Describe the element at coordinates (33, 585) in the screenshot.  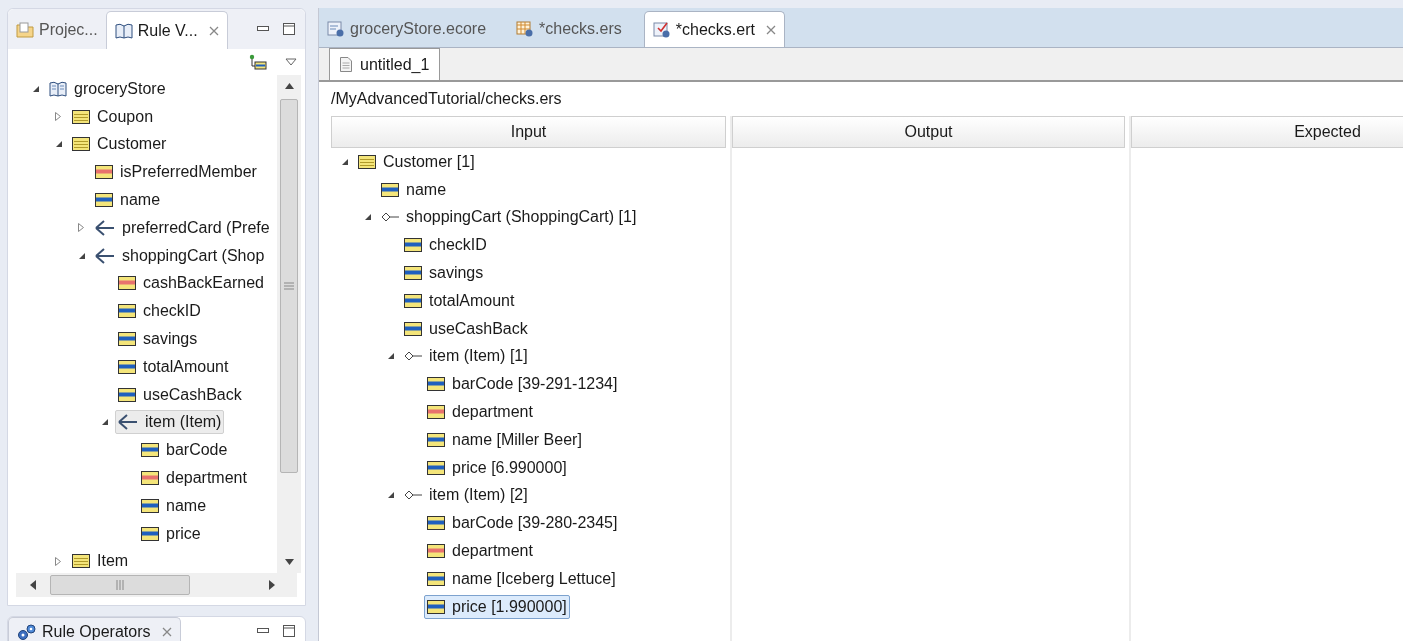
I see `scroll-left-icon` at that location.